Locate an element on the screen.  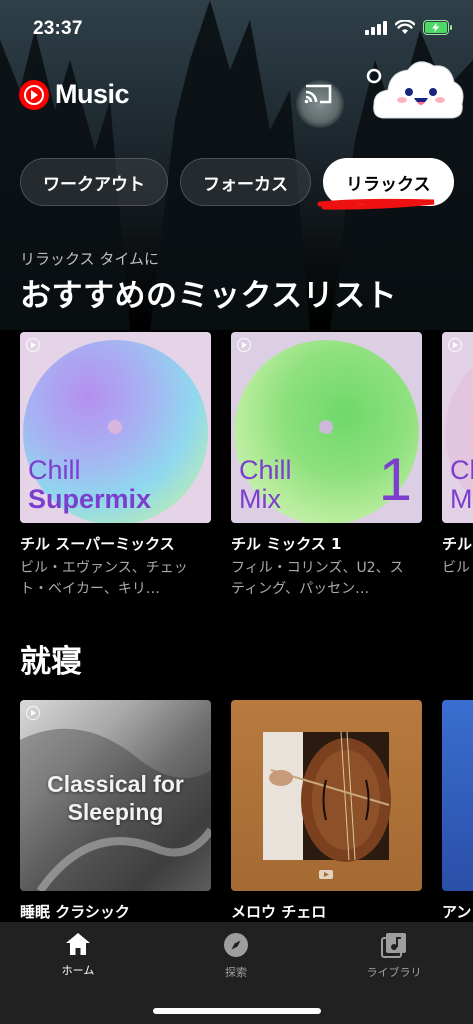
cloud-avatar-icon is located at coordinates (416, 93).